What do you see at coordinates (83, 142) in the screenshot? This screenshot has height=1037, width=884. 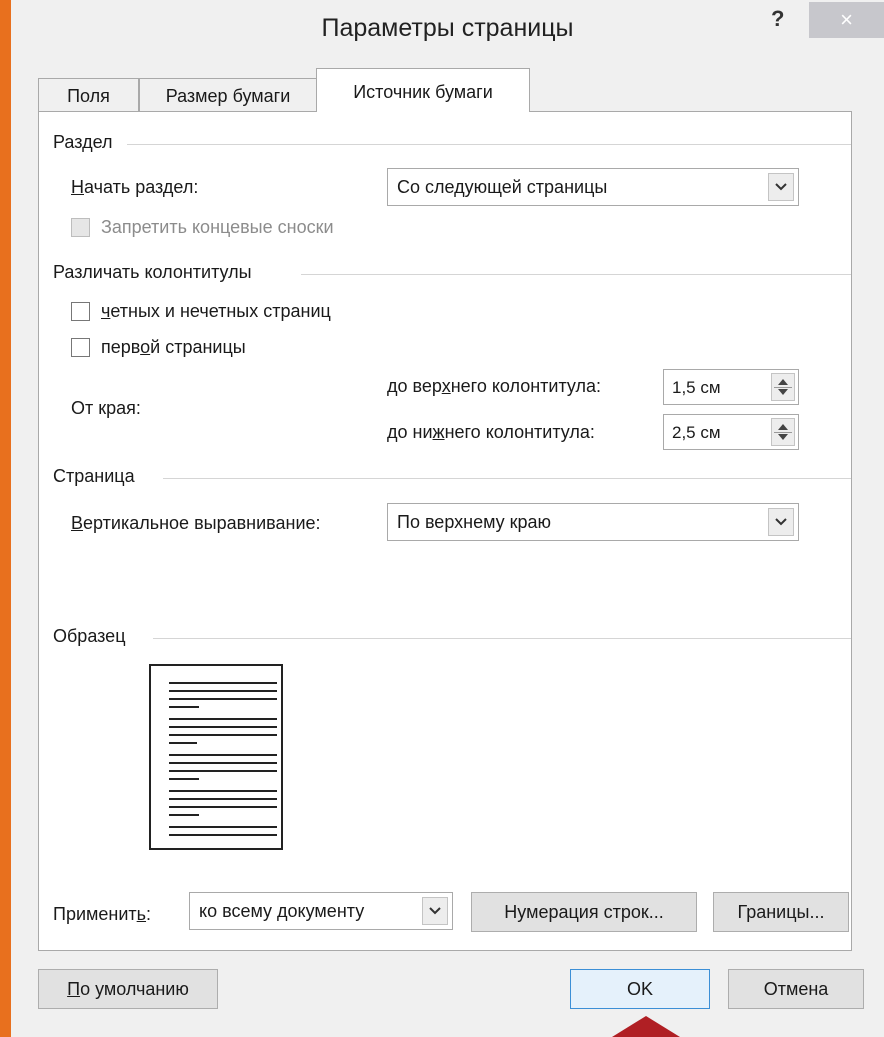 I see `section-heading-razdel: Раздел` at bounding box center [83, 142].